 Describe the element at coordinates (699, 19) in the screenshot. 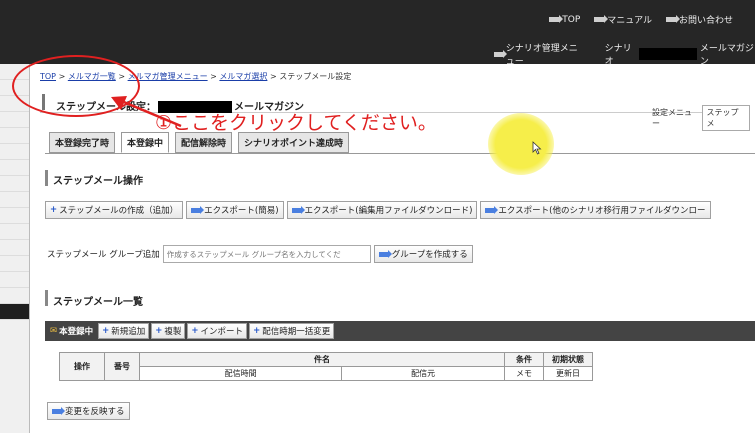

I see `top-link-contact: お問い合わせ` at that location.